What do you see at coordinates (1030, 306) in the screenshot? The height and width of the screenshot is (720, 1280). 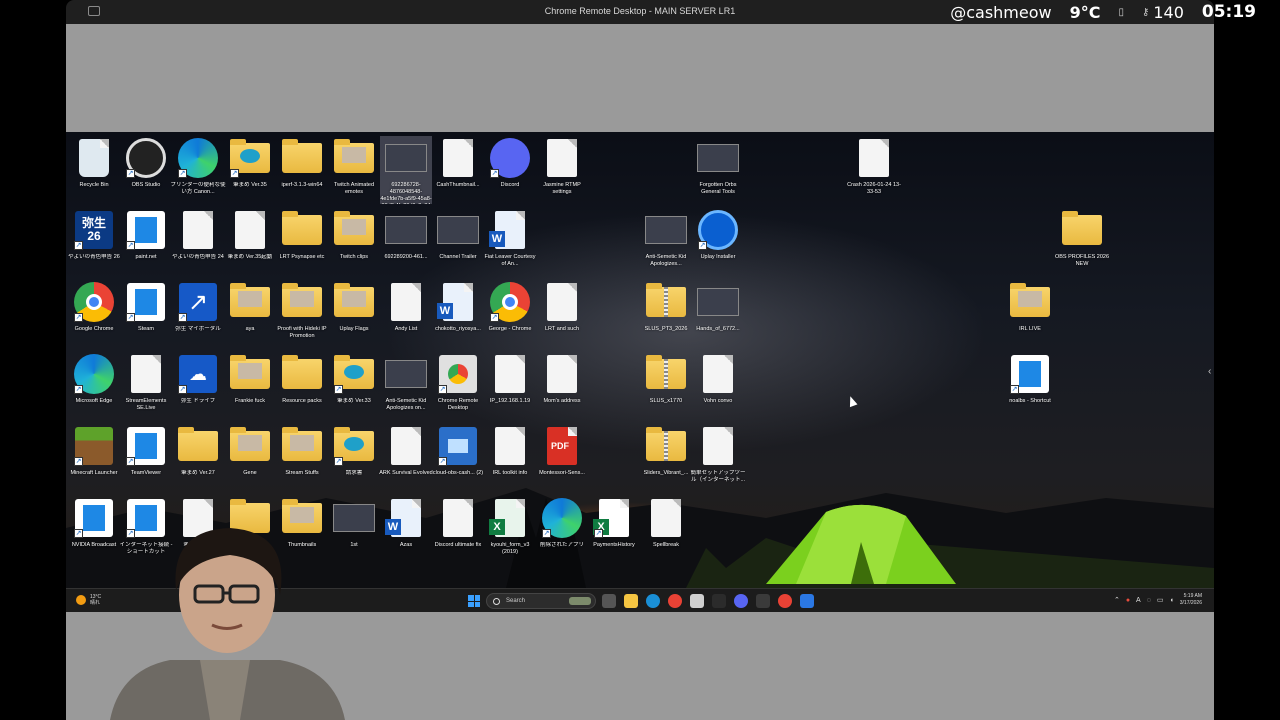 I see `desktop-icon: IRL LIVE` at bounding box center [1030, 306].